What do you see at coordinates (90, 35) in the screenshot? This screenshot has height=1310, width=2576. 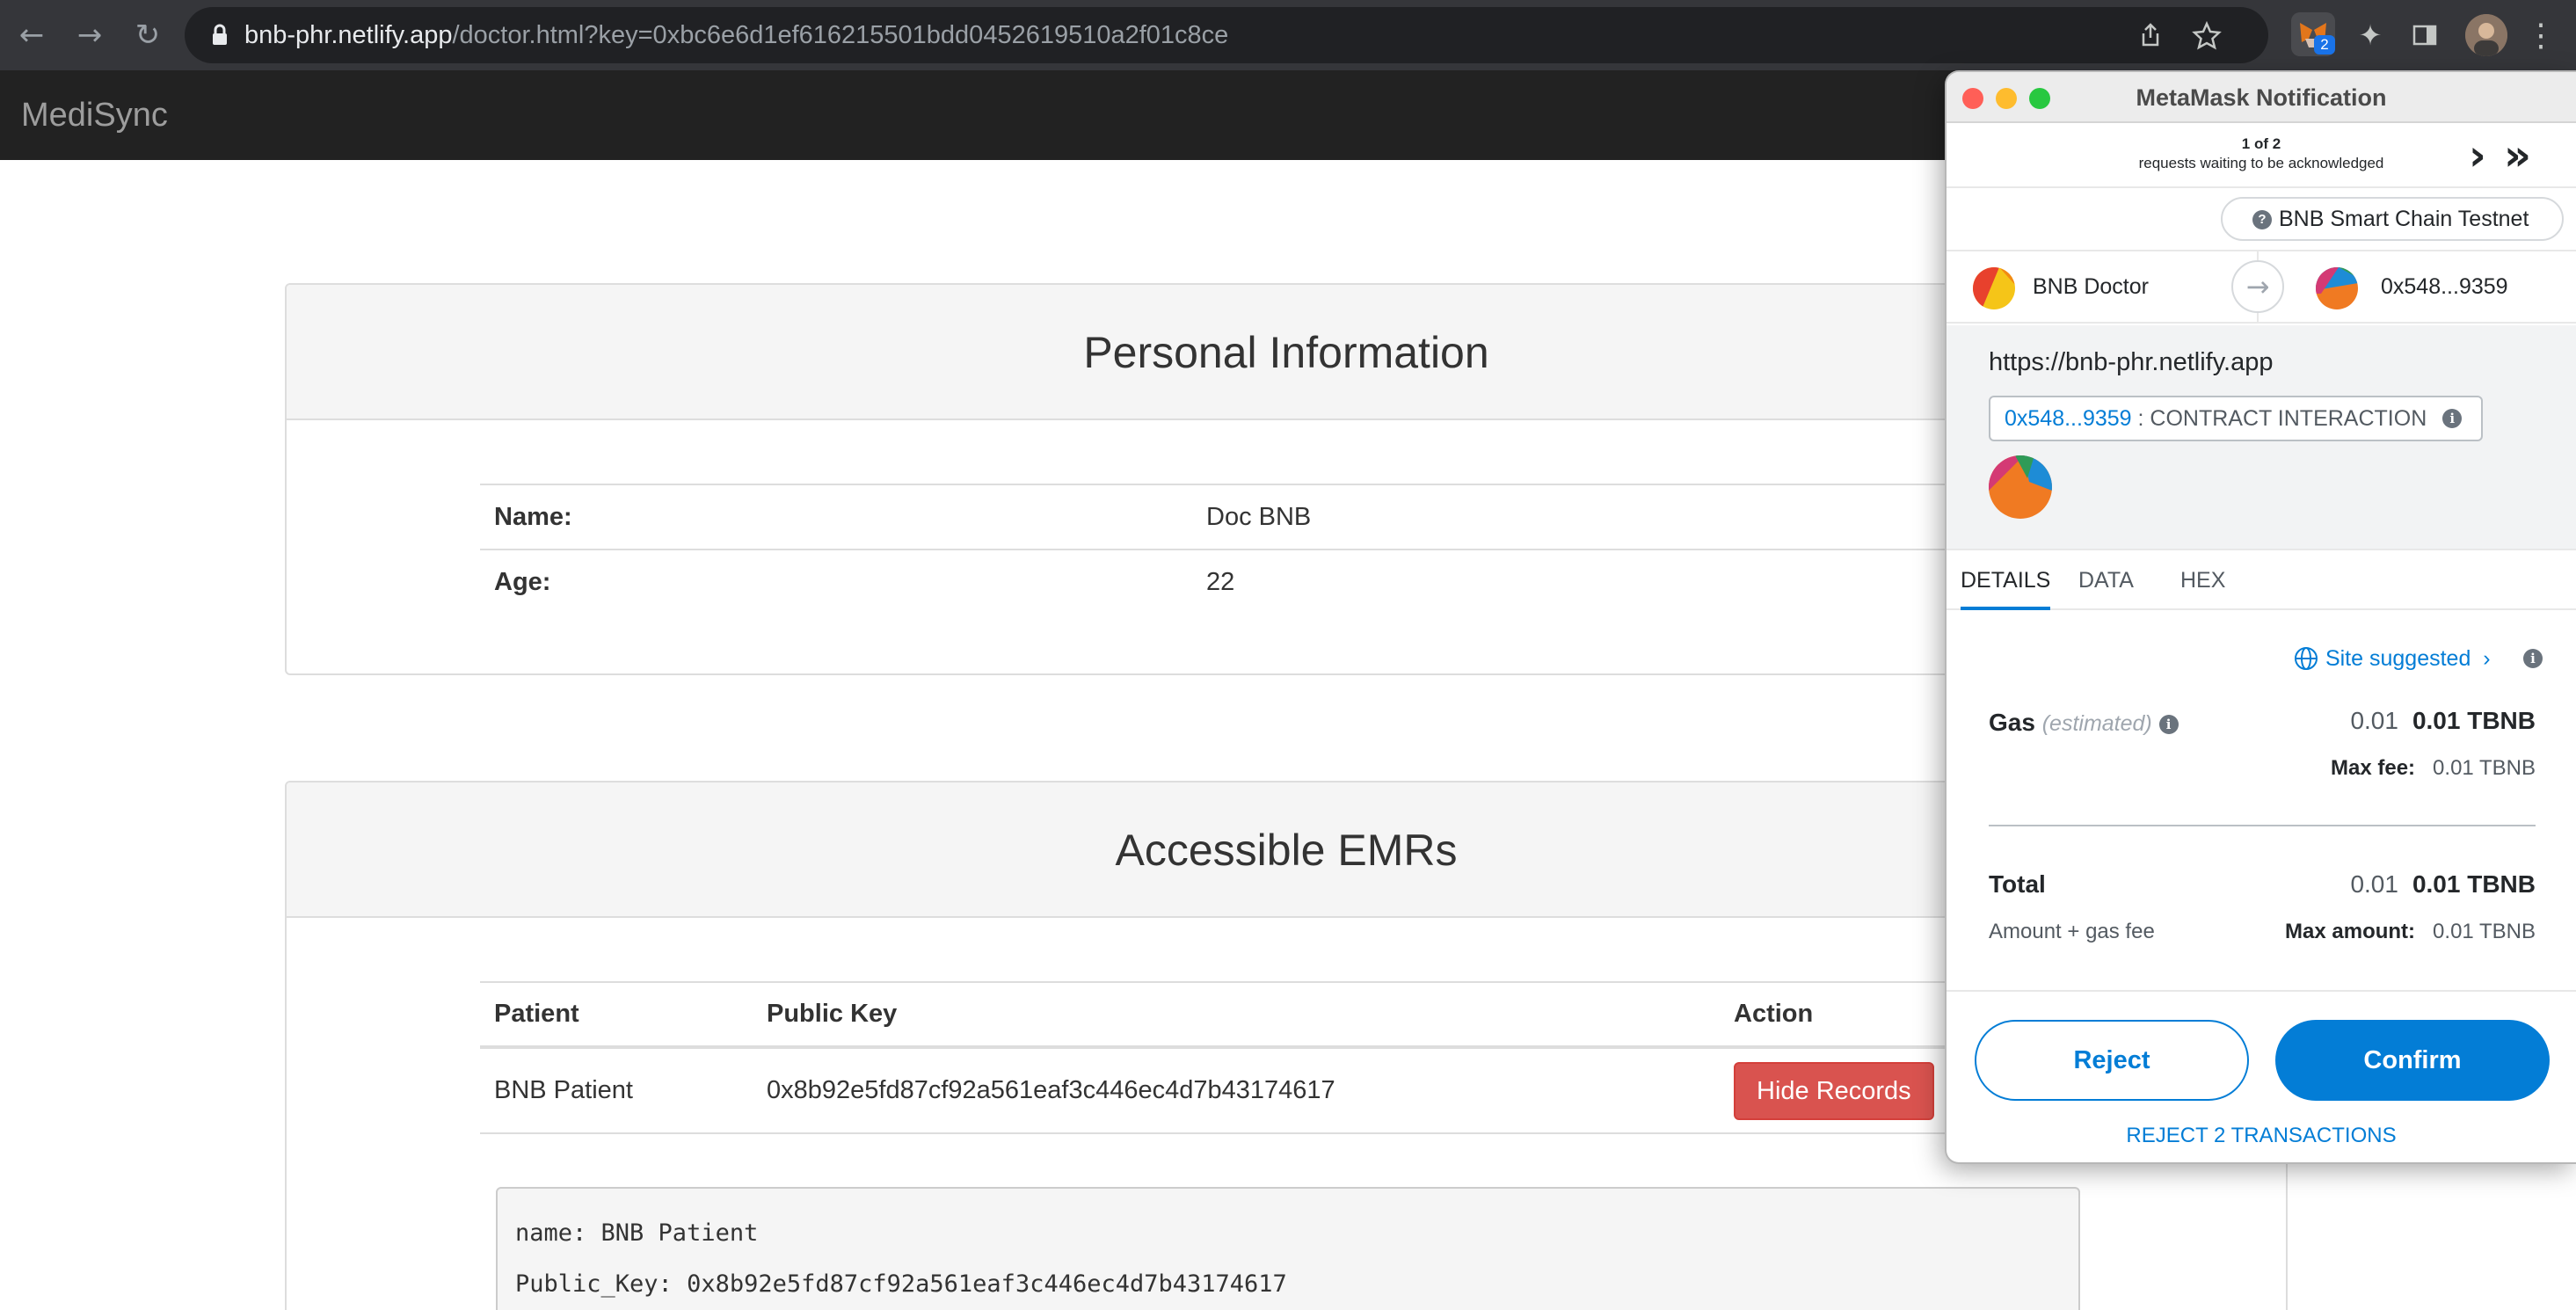 I see `forward-arrow-icon: →` at bounding box center [90, 35].